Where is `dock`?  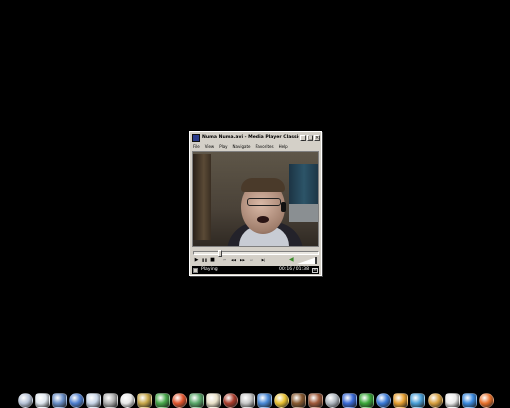
dock is located at coordinates (256, 398).